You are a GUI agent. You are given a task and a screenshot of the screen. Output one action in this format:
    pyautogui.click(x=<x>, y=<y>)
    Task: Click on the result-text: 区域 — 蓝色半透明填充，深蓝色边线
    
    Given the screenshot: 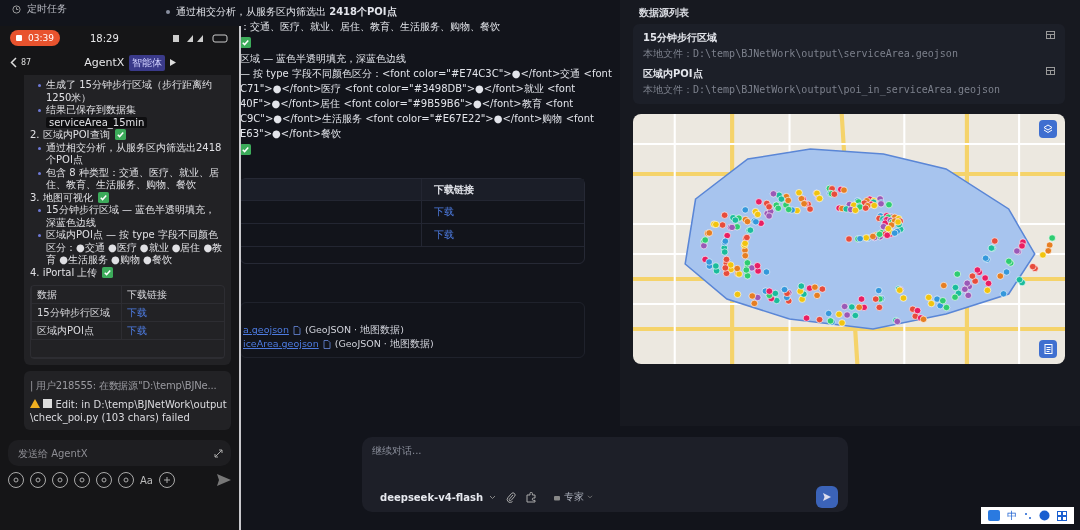 What is the action you would take?
    pyautogui.click(x=323, y=59)
    